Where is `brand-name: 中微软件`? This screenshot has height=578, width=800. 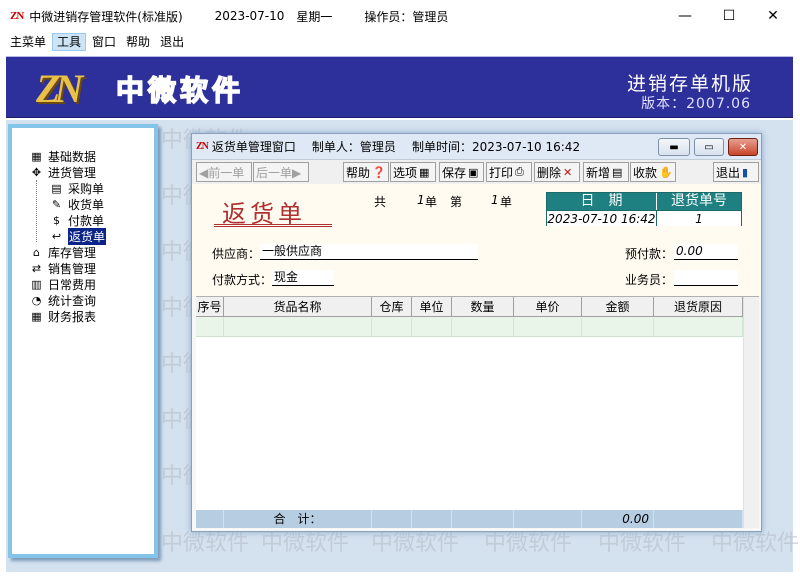
brand-name: 中微软件 is located at coordinates (180, 90).